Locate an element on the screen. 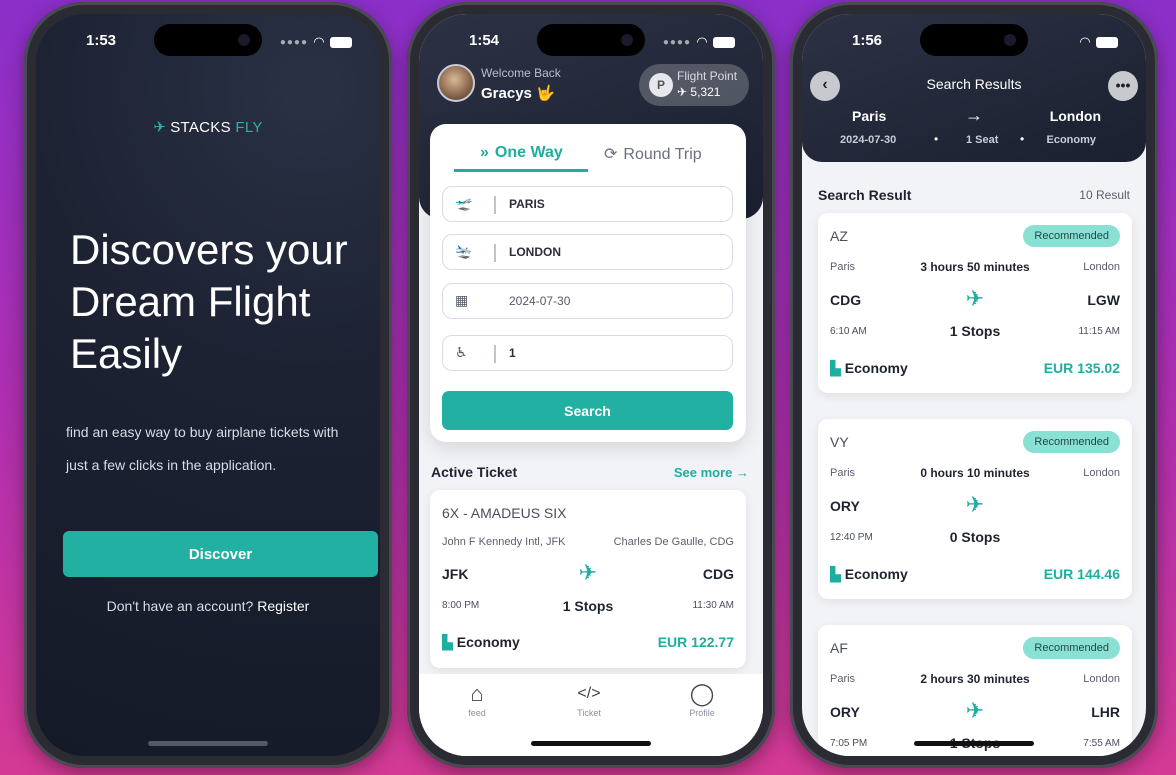  see-more-link: See more → is located at coordinates (711, 472).